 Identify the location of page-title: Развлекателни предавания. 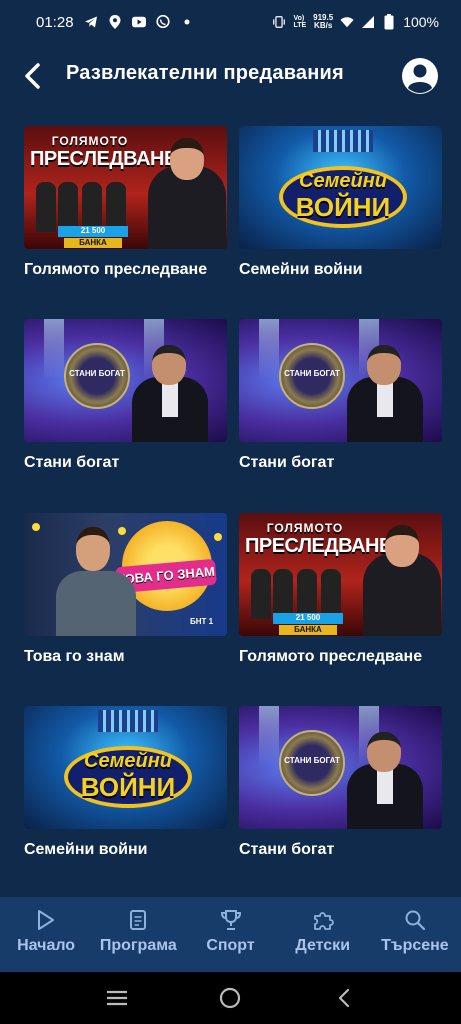
(205, 73).